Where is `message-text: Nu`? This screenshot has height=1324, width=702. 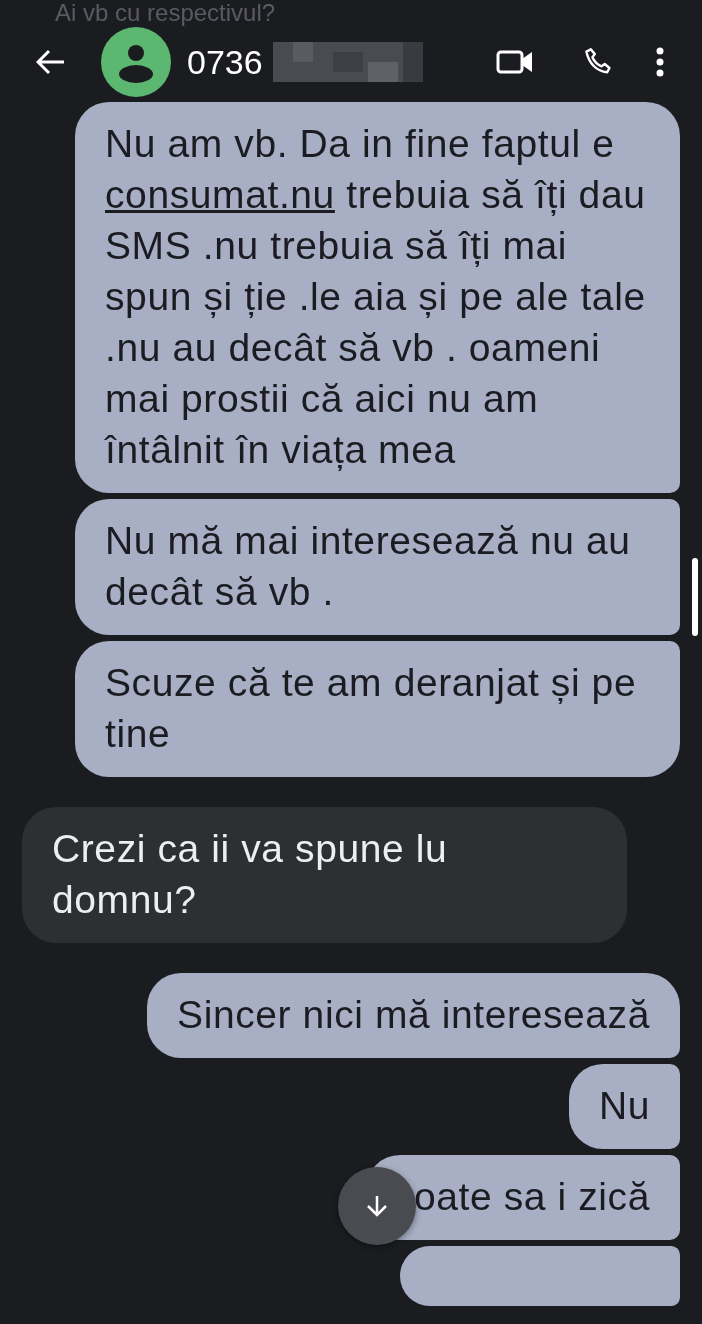 message-text: Nu is located at coordinates (624, 1106).